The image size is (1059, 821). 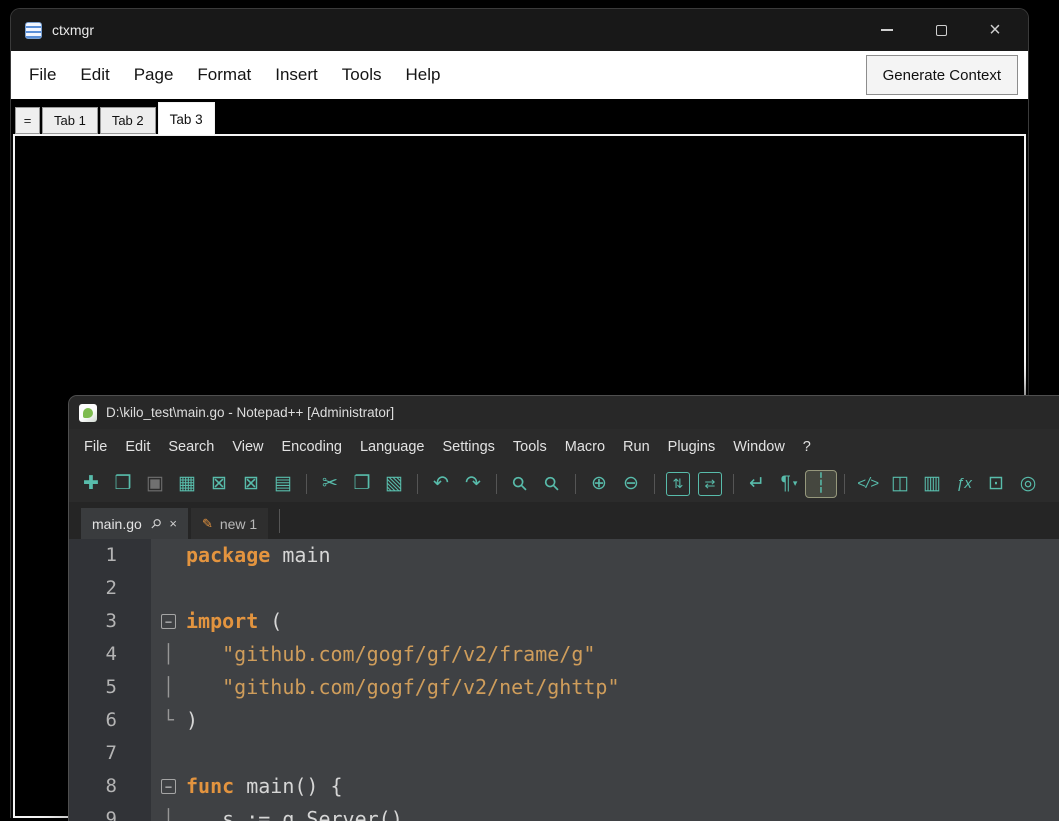 What do you see at coordinates (70, 120) in the screenshot?
I see `ctxmgr-tab-tab-1: Tab 1` at bounding box center [70, 120].